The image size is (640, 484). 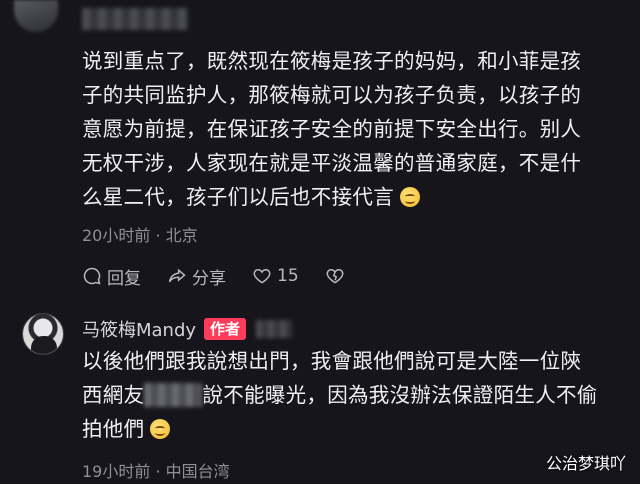 I want to click on dislike-button, so click(x=335, y=276).